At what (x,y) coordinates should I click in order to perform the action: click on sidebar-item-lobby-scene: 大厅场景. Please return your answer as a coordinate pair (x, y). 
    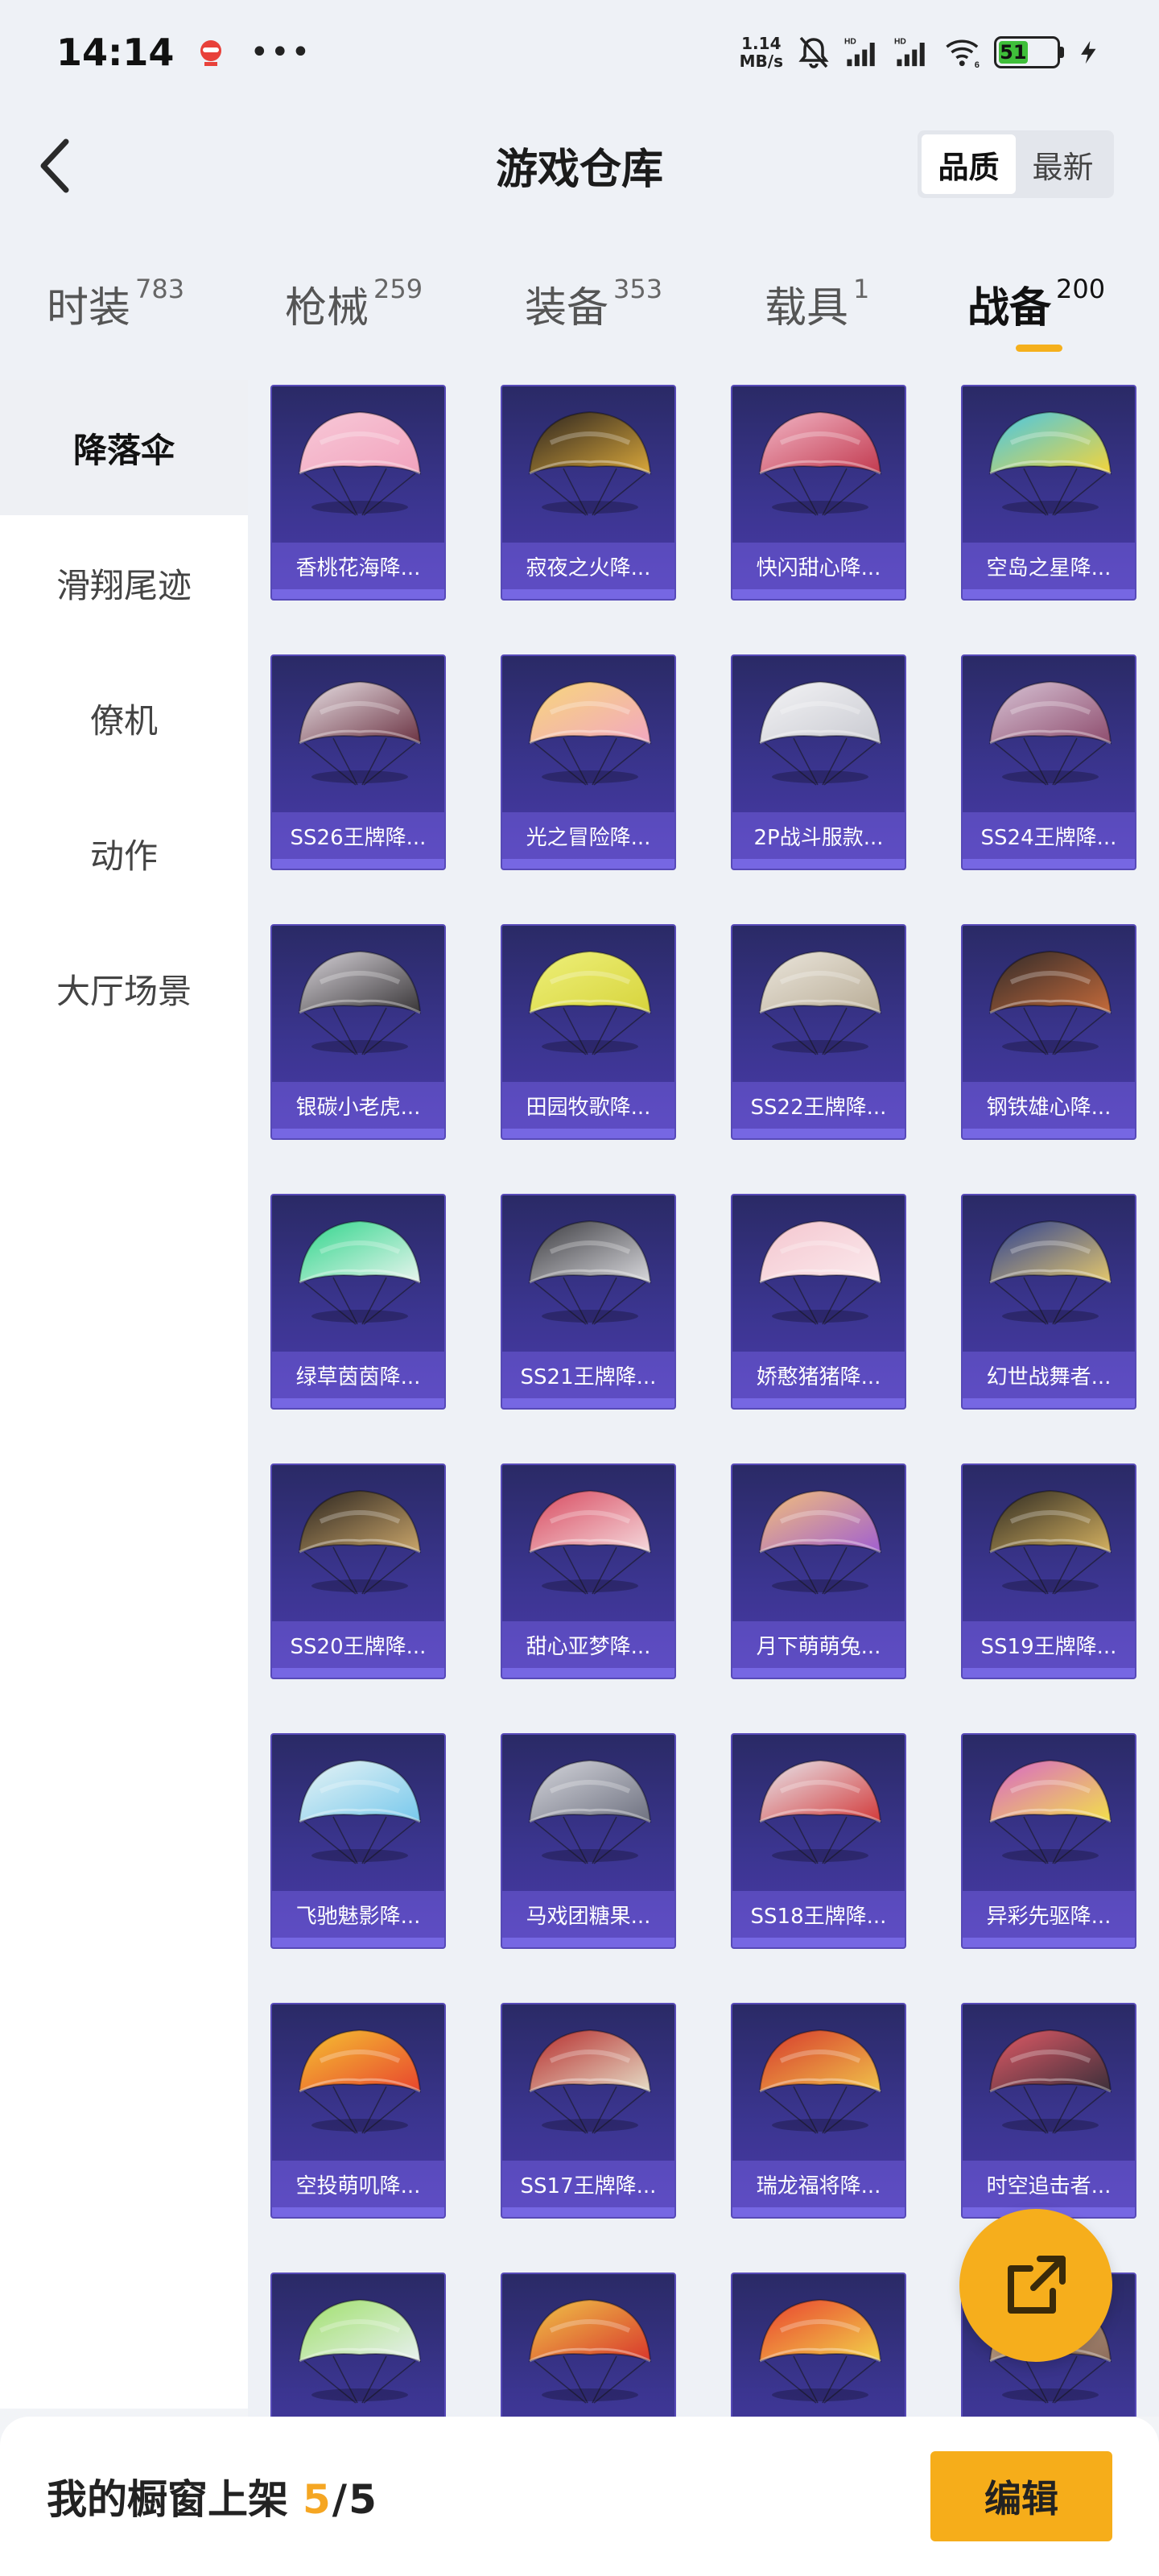
    Looking at the image, I should click on (124, 988).